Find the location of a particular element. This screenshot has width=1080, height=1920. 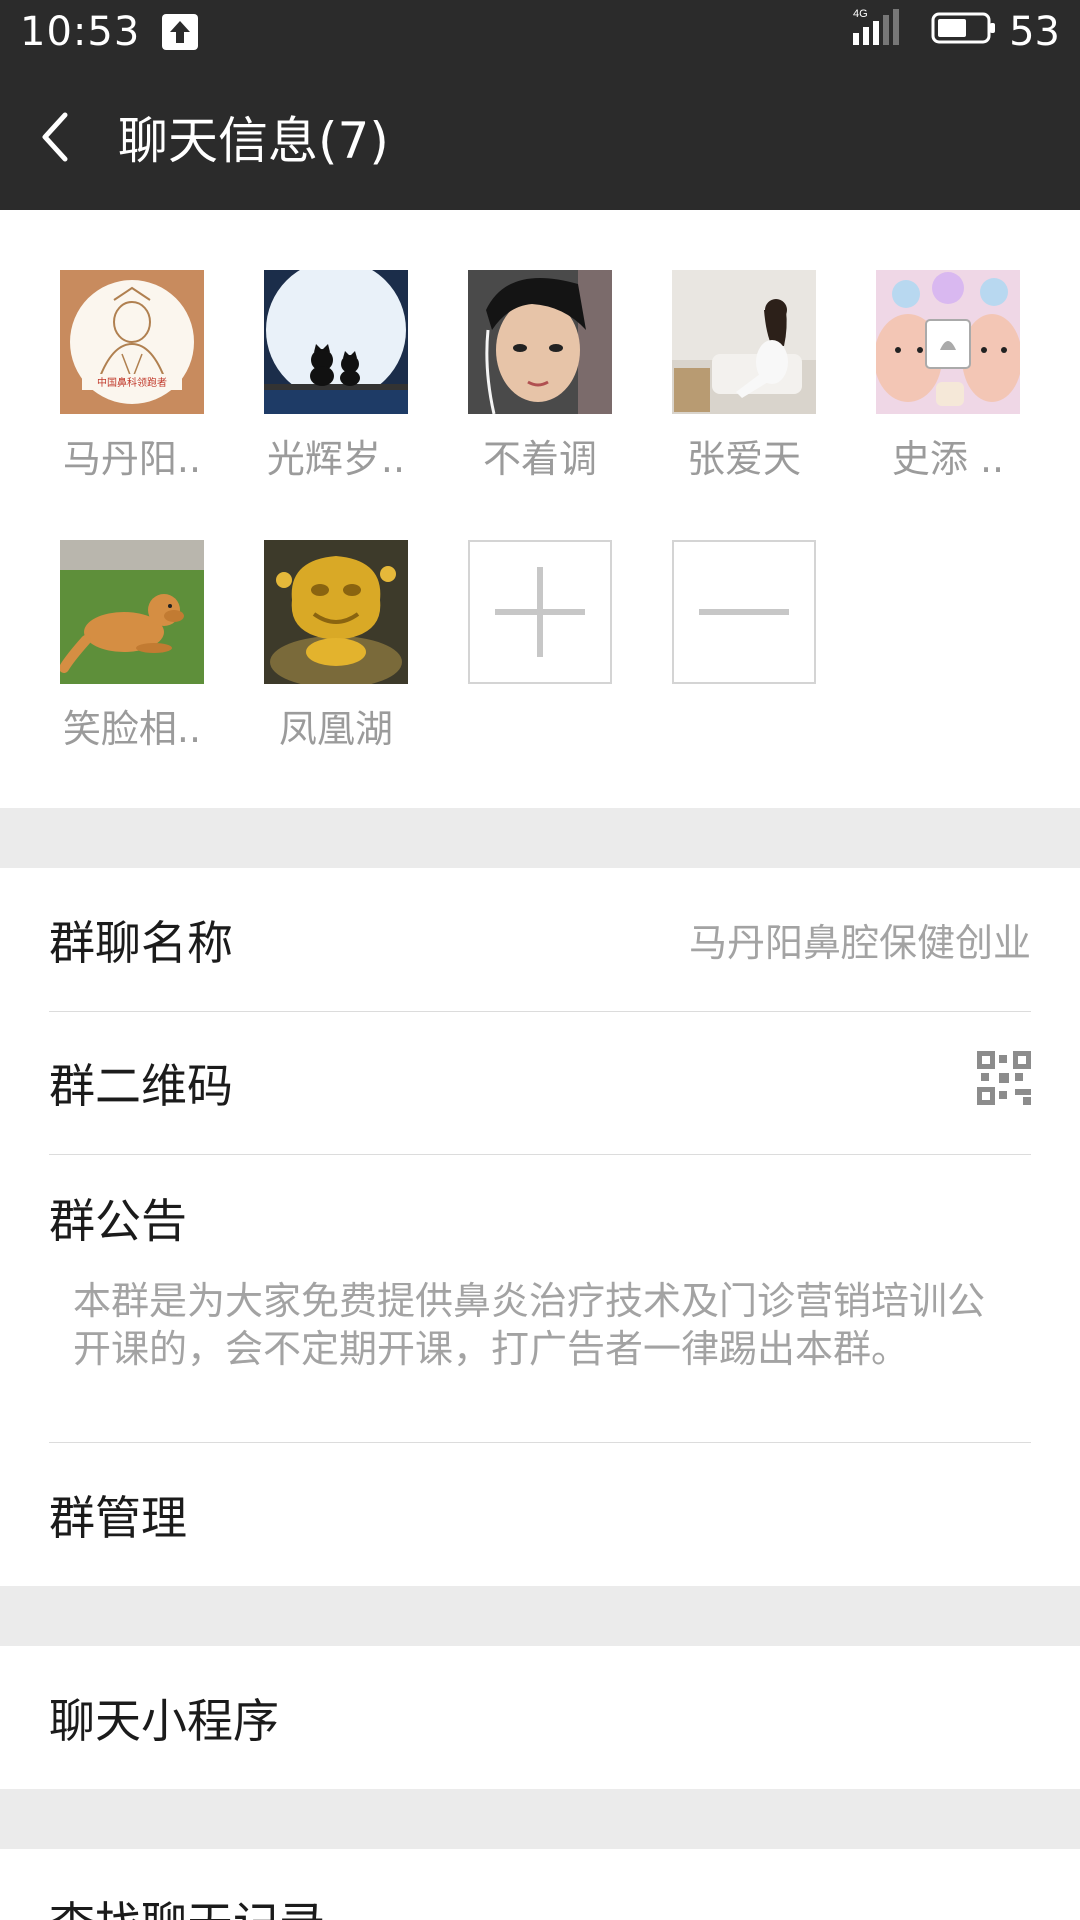

signal-icon: 4G is located at coordinates (879, 32).